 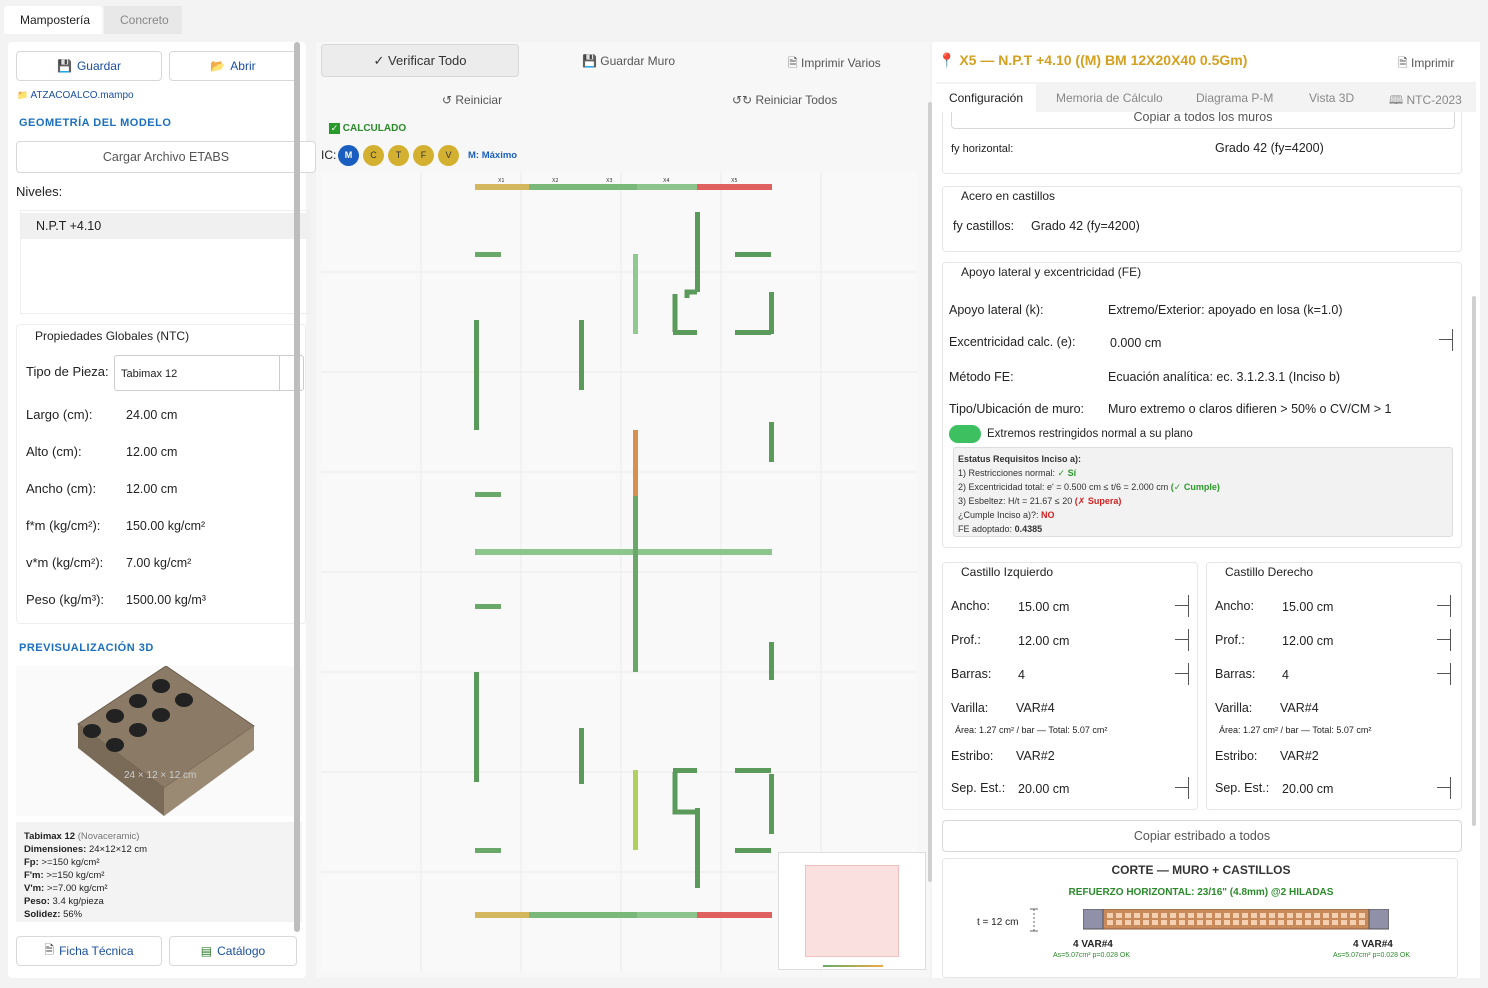 What do you see at coordinates (89, 66) in the screenshot?
I see `save-button: 💾 Guardar` at bounding box center [89, 66].